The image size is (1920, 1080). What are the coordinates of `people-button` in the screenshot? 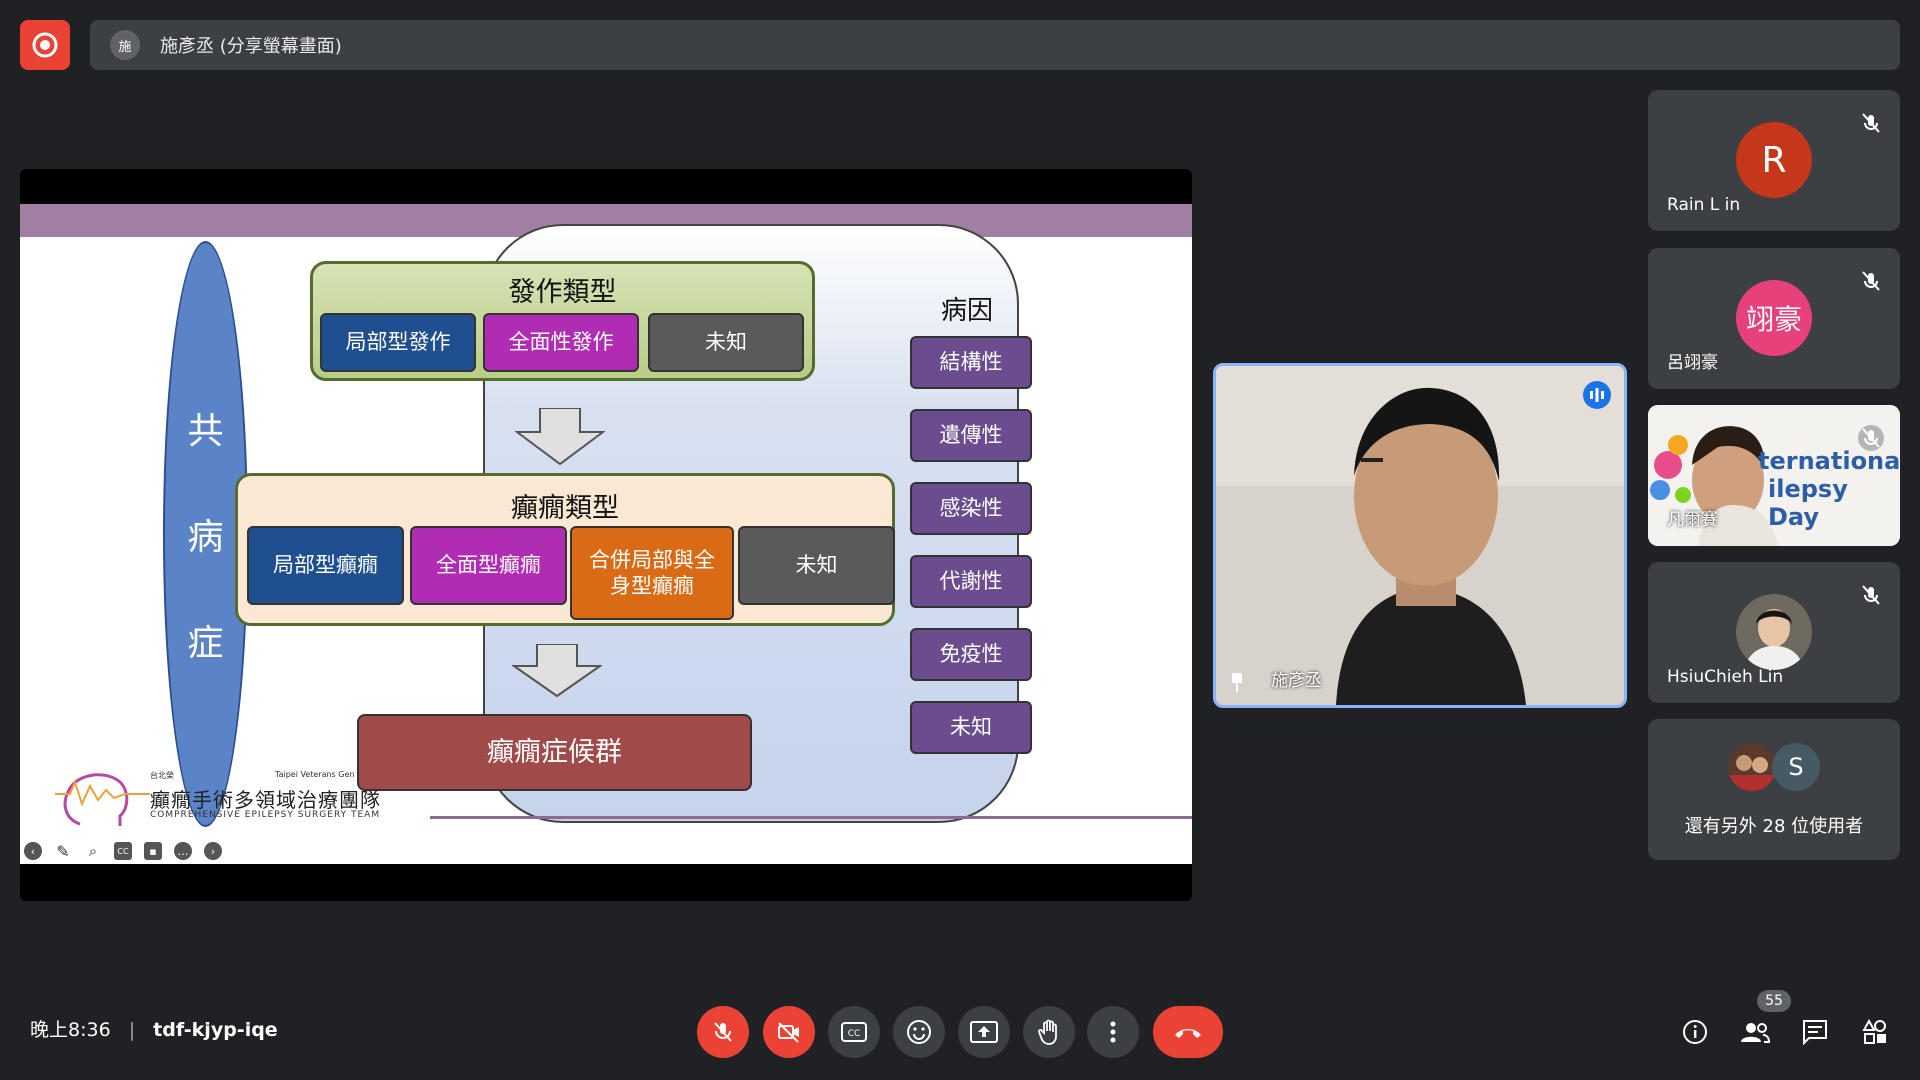 It's located at (1755, 1032).